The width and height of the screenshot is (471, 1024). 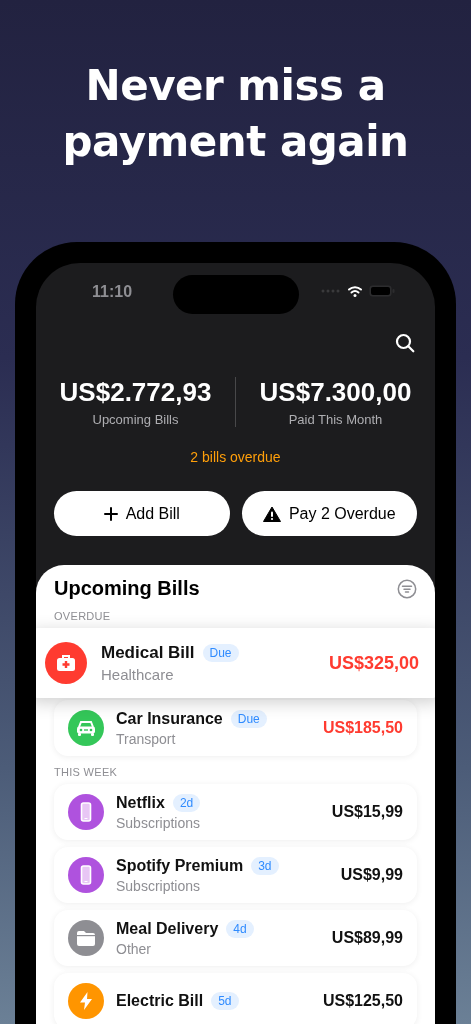 What do you see at coordinates (335, 419) in the screenshot?
I see `summary-label: Paid This Month` at bounding box center [335, 419].